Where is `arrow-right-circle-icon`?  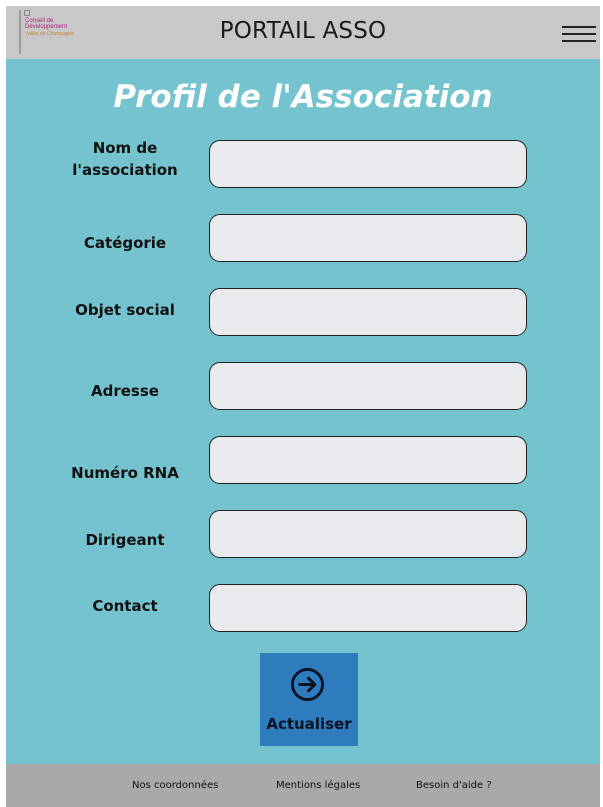 arrow-right-circle-icon is located at coordinates (307, 684).